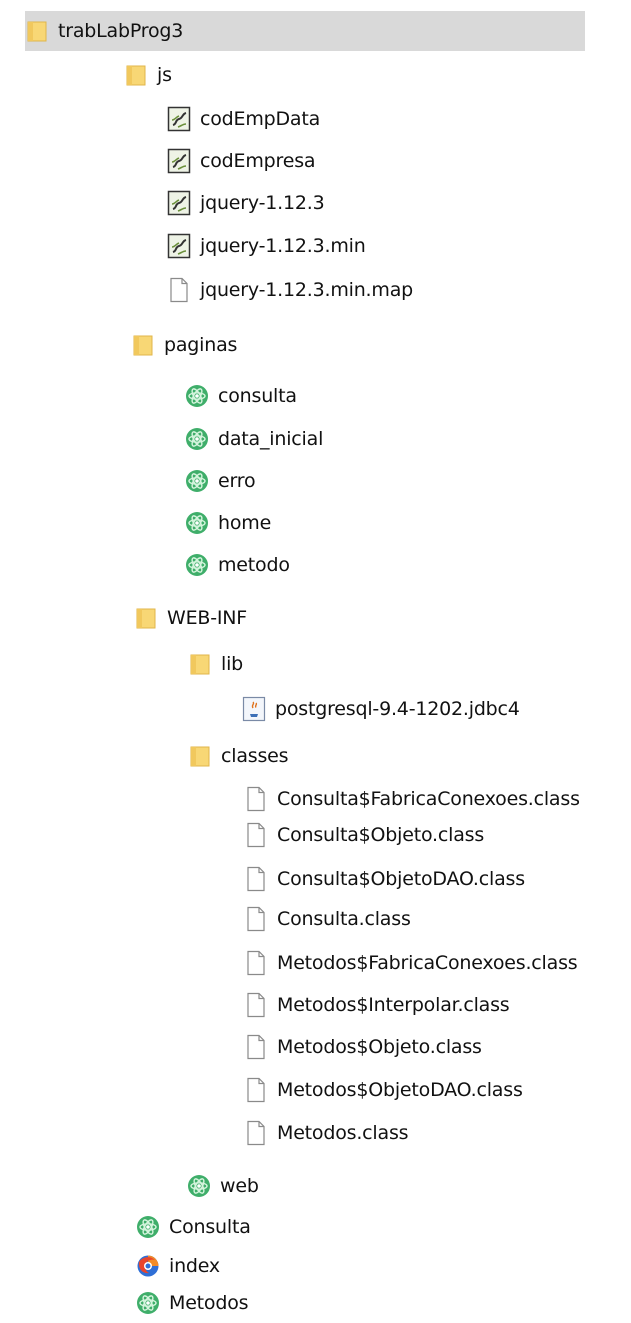  I want to click on tree-item-label: metodo, so click(254, 565).